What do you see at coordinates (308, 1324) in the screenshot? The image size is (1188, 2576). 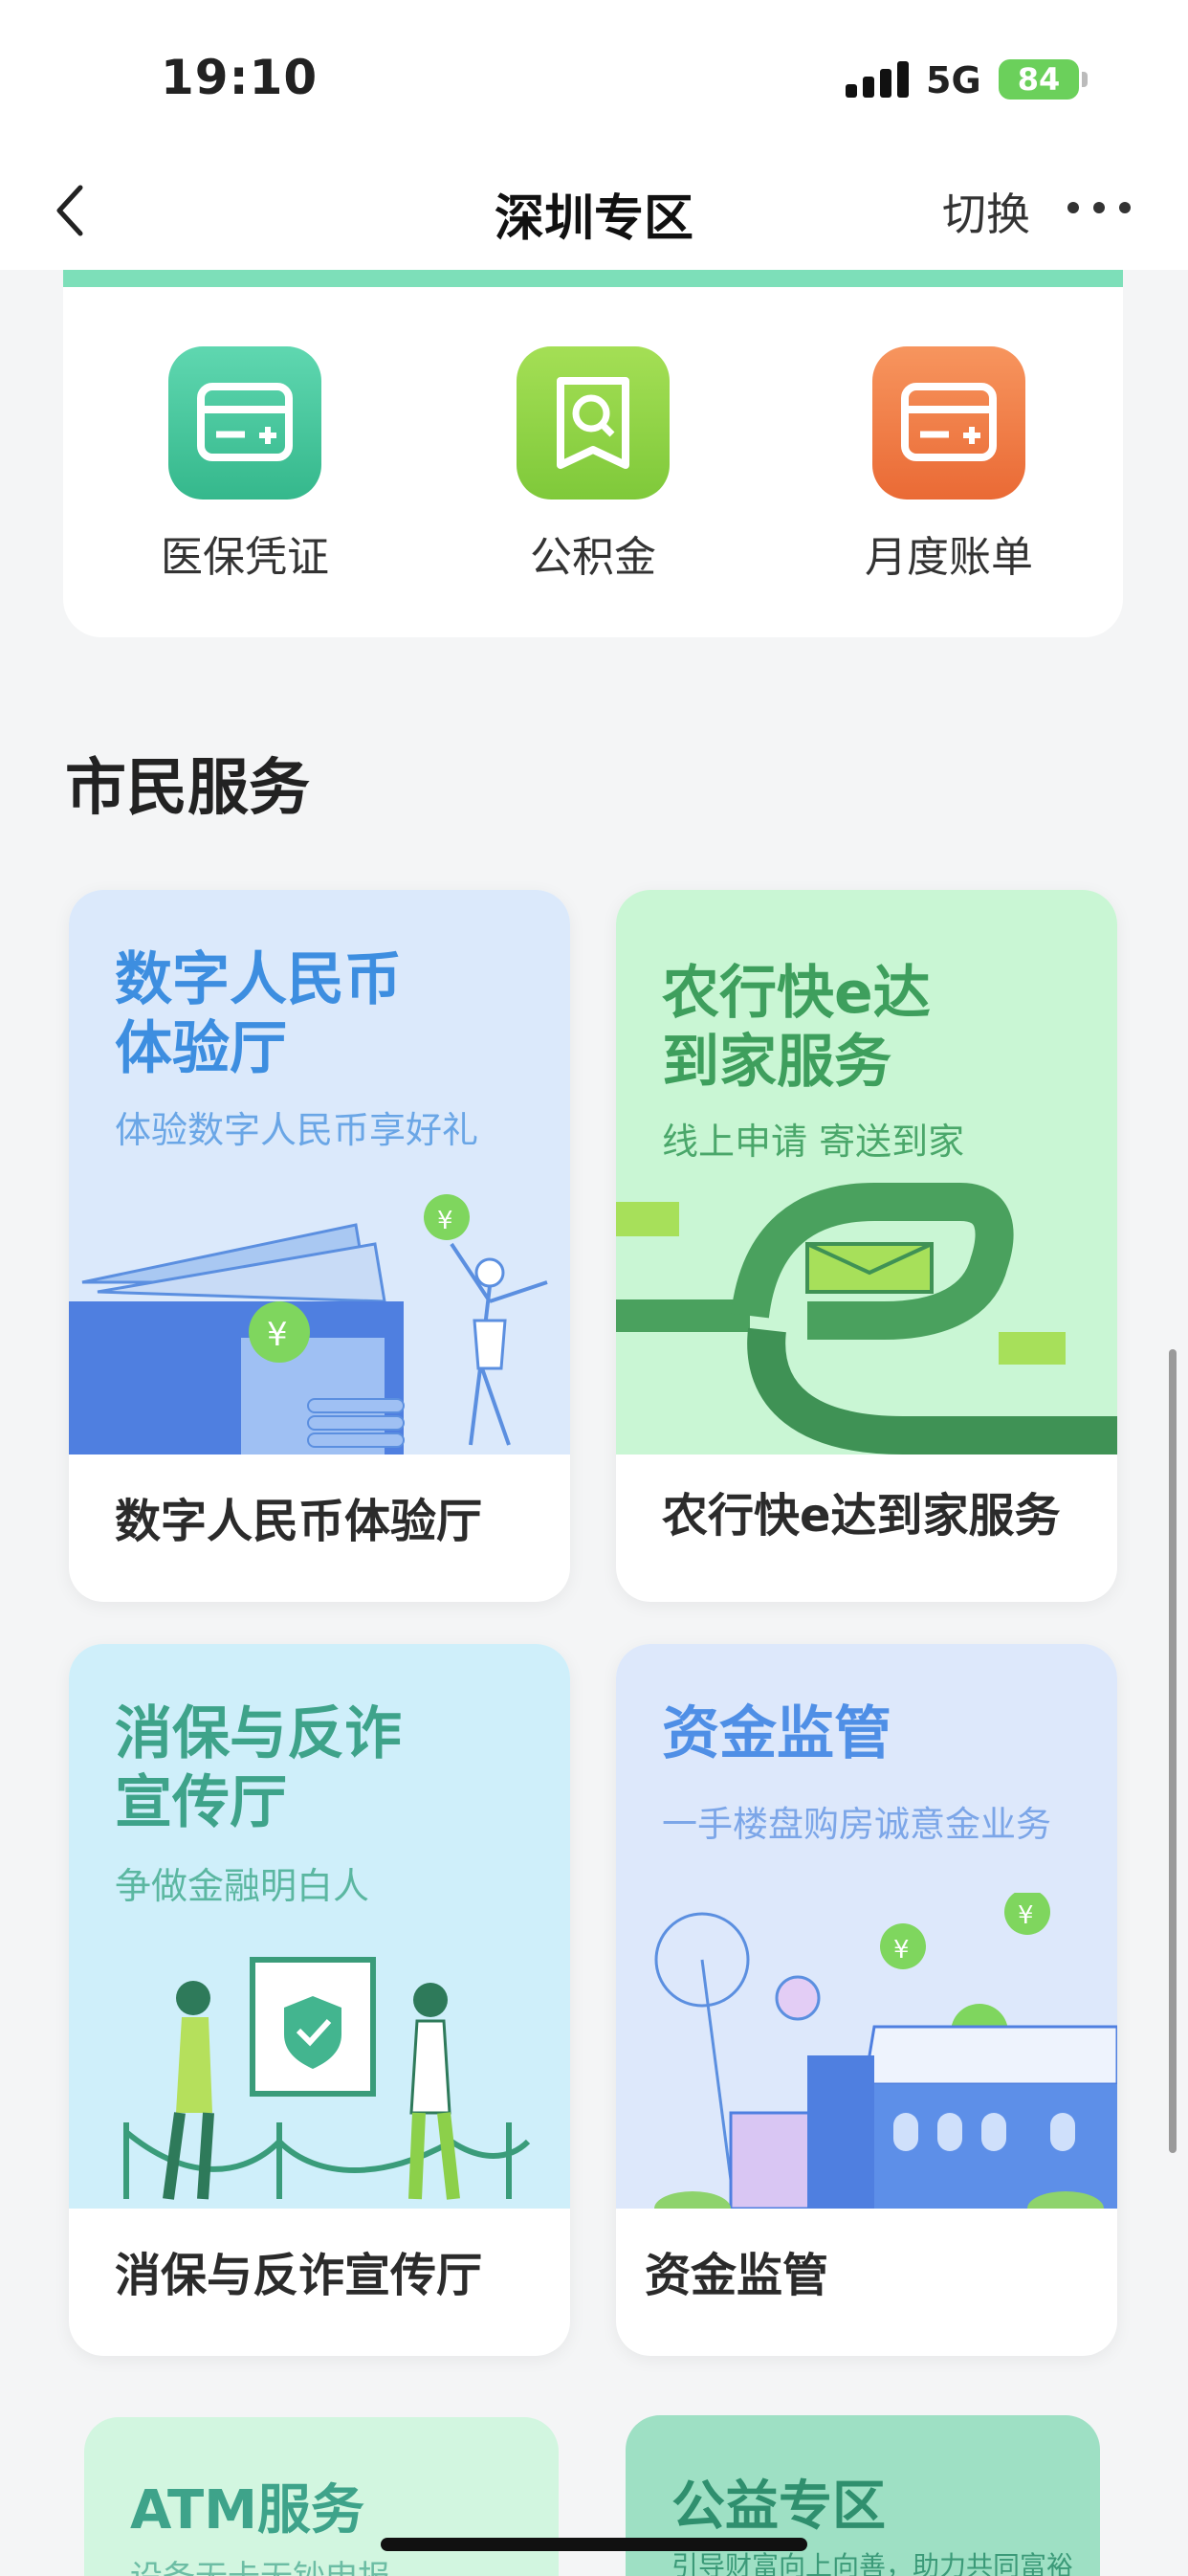 I see `wallet-illustration: ¥ ¥` at bounding box center [308, 1324].